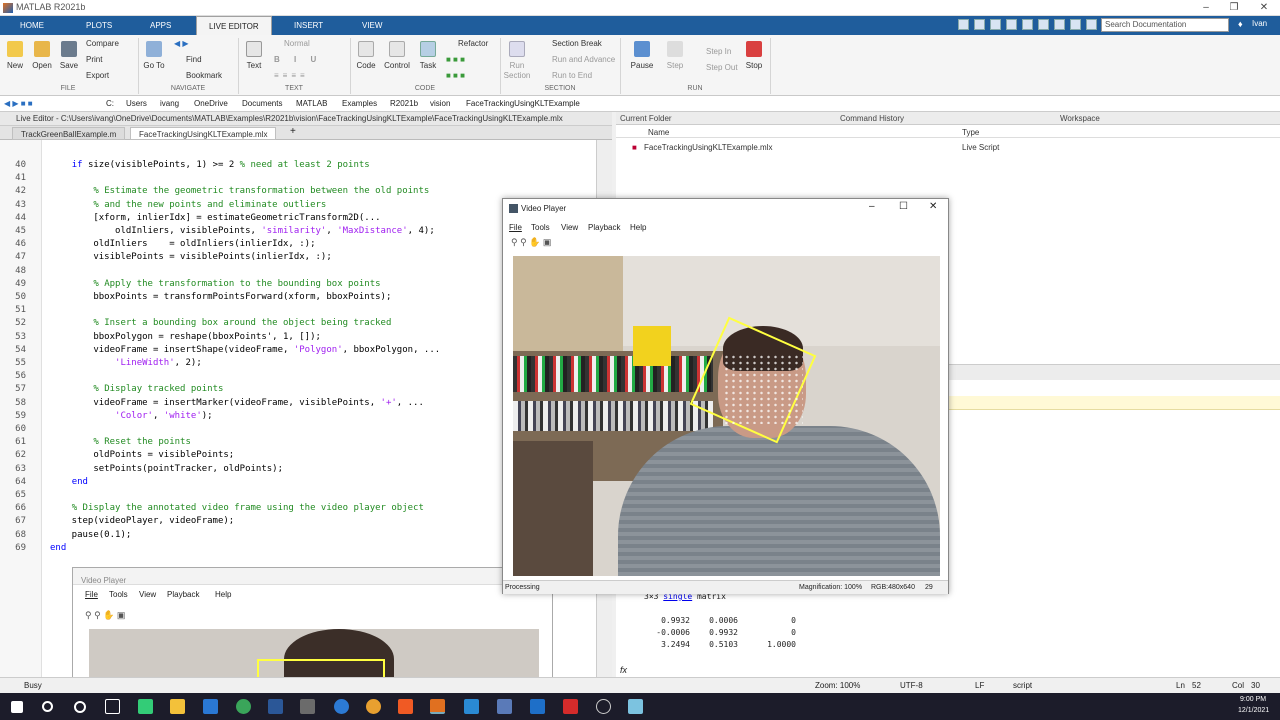 The width and height of the screenshot is (1280, 720). What do you see at coordinates (397, 65) in the screenshot?
I see `control-button: Control` at bounding box center [397, 65].